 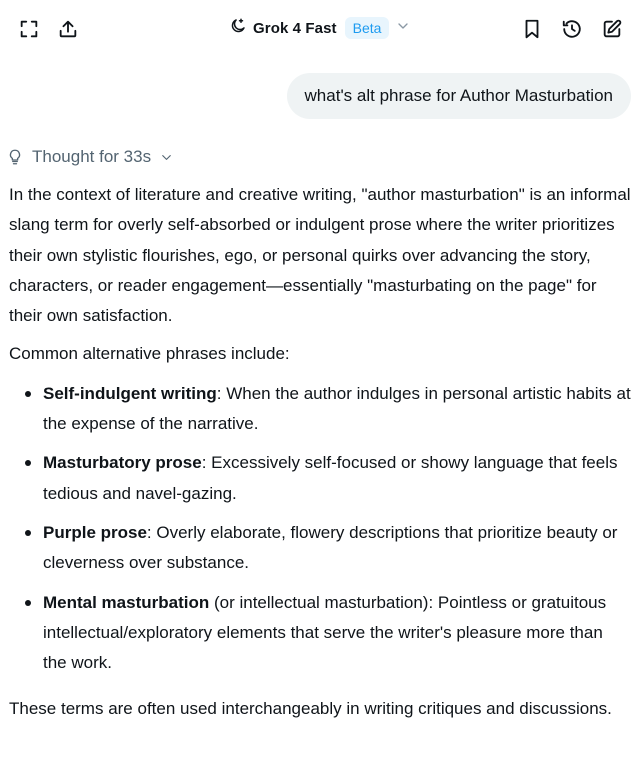 I want to click on list-item-term: Self-indulgent writing, so click(x=130, y=393).